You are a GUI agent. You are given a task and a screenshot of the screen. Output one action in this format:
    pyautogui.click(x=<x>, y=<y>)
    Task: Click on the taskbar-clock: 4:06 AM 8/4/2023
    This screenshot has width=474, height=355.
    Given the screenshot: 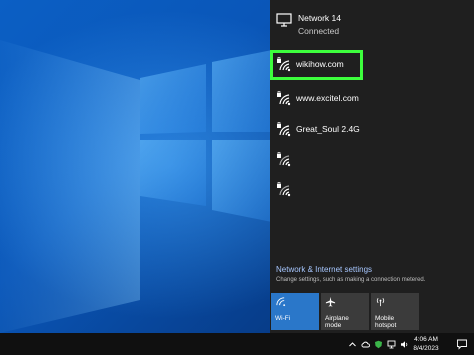 What is the action you would take?
    pyautogui.click(x=426, y=344)
    